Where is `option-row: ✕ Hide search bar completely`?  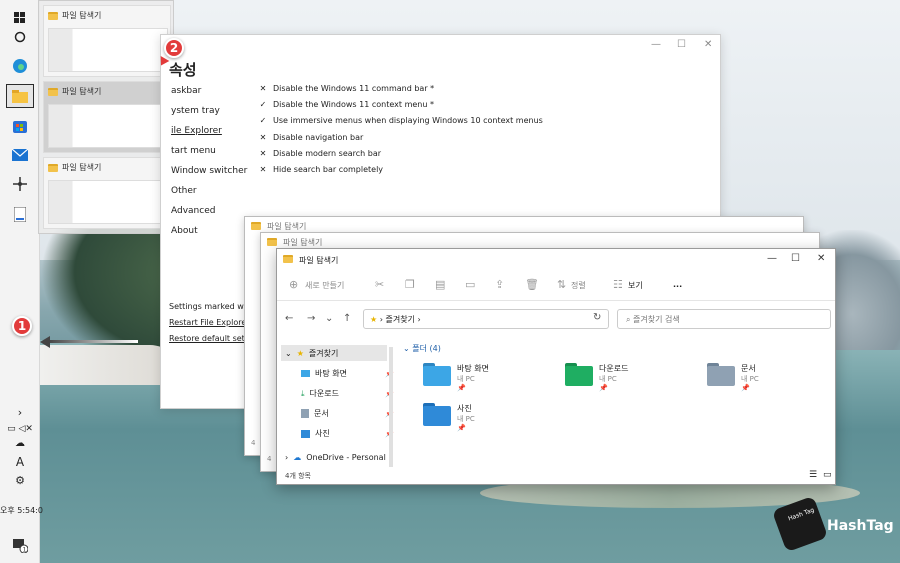
option-row: ✕ Hide search bar completely is located at coordinates (321, 169).